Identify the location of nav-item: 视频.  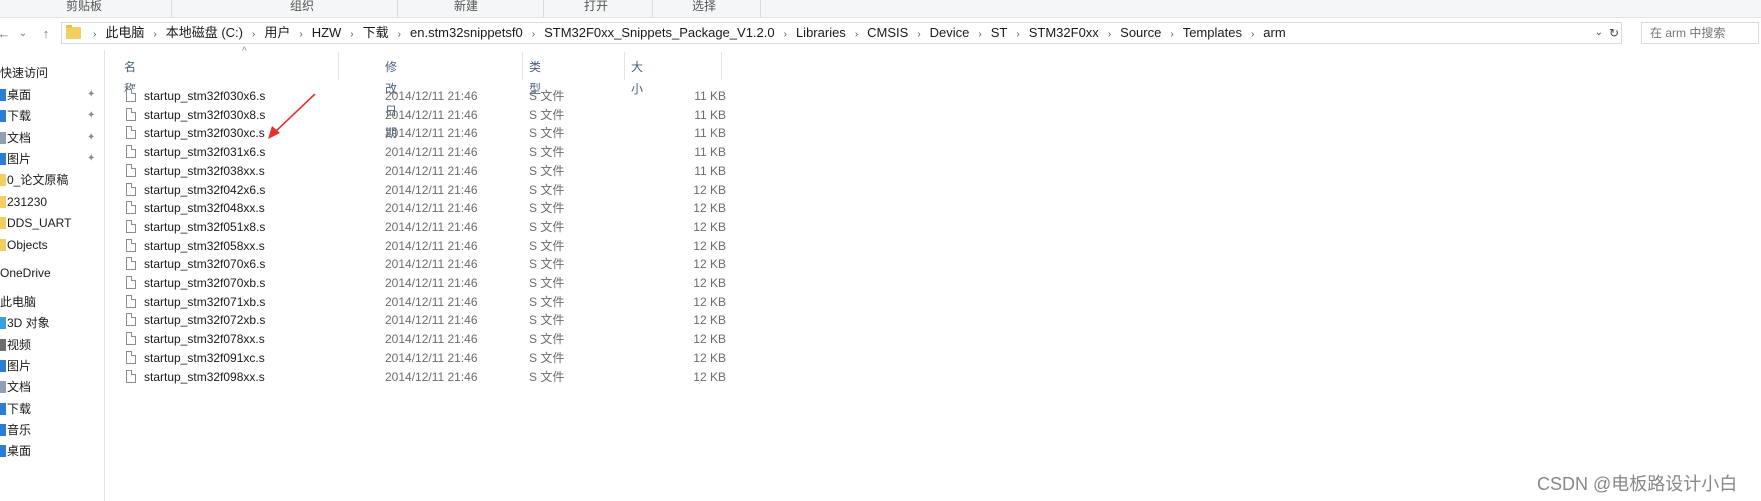
(15, 345).